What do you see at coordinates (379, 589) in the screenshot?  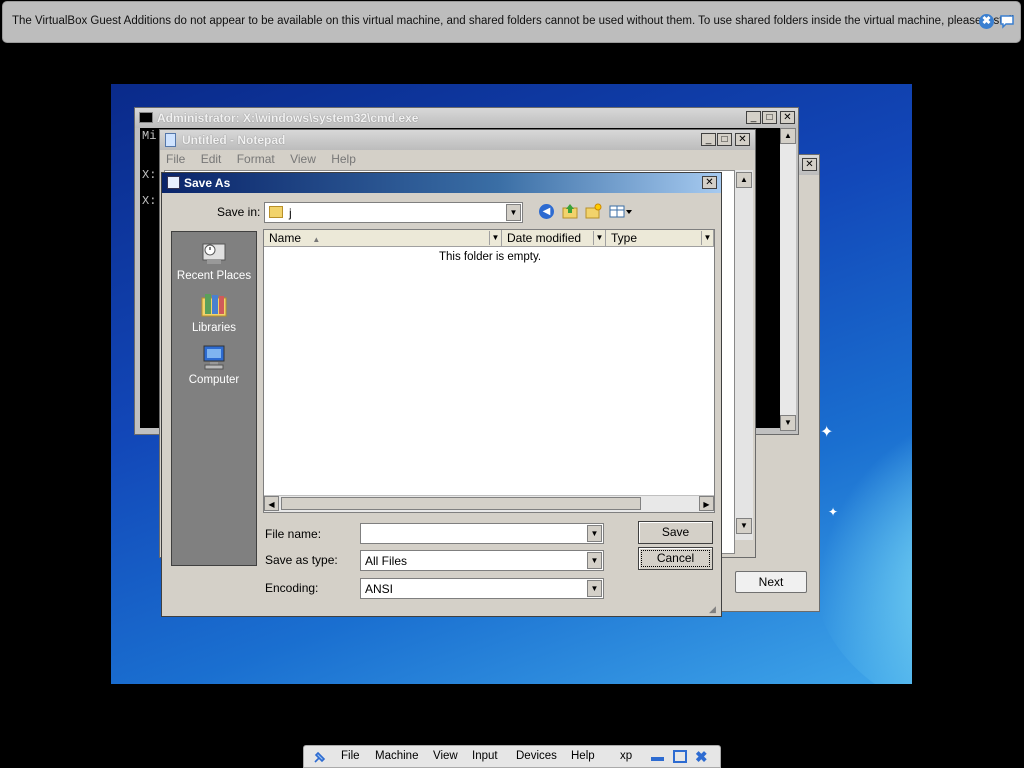 I see `encoding-value: ANSI` at bounding box center [379, 589].